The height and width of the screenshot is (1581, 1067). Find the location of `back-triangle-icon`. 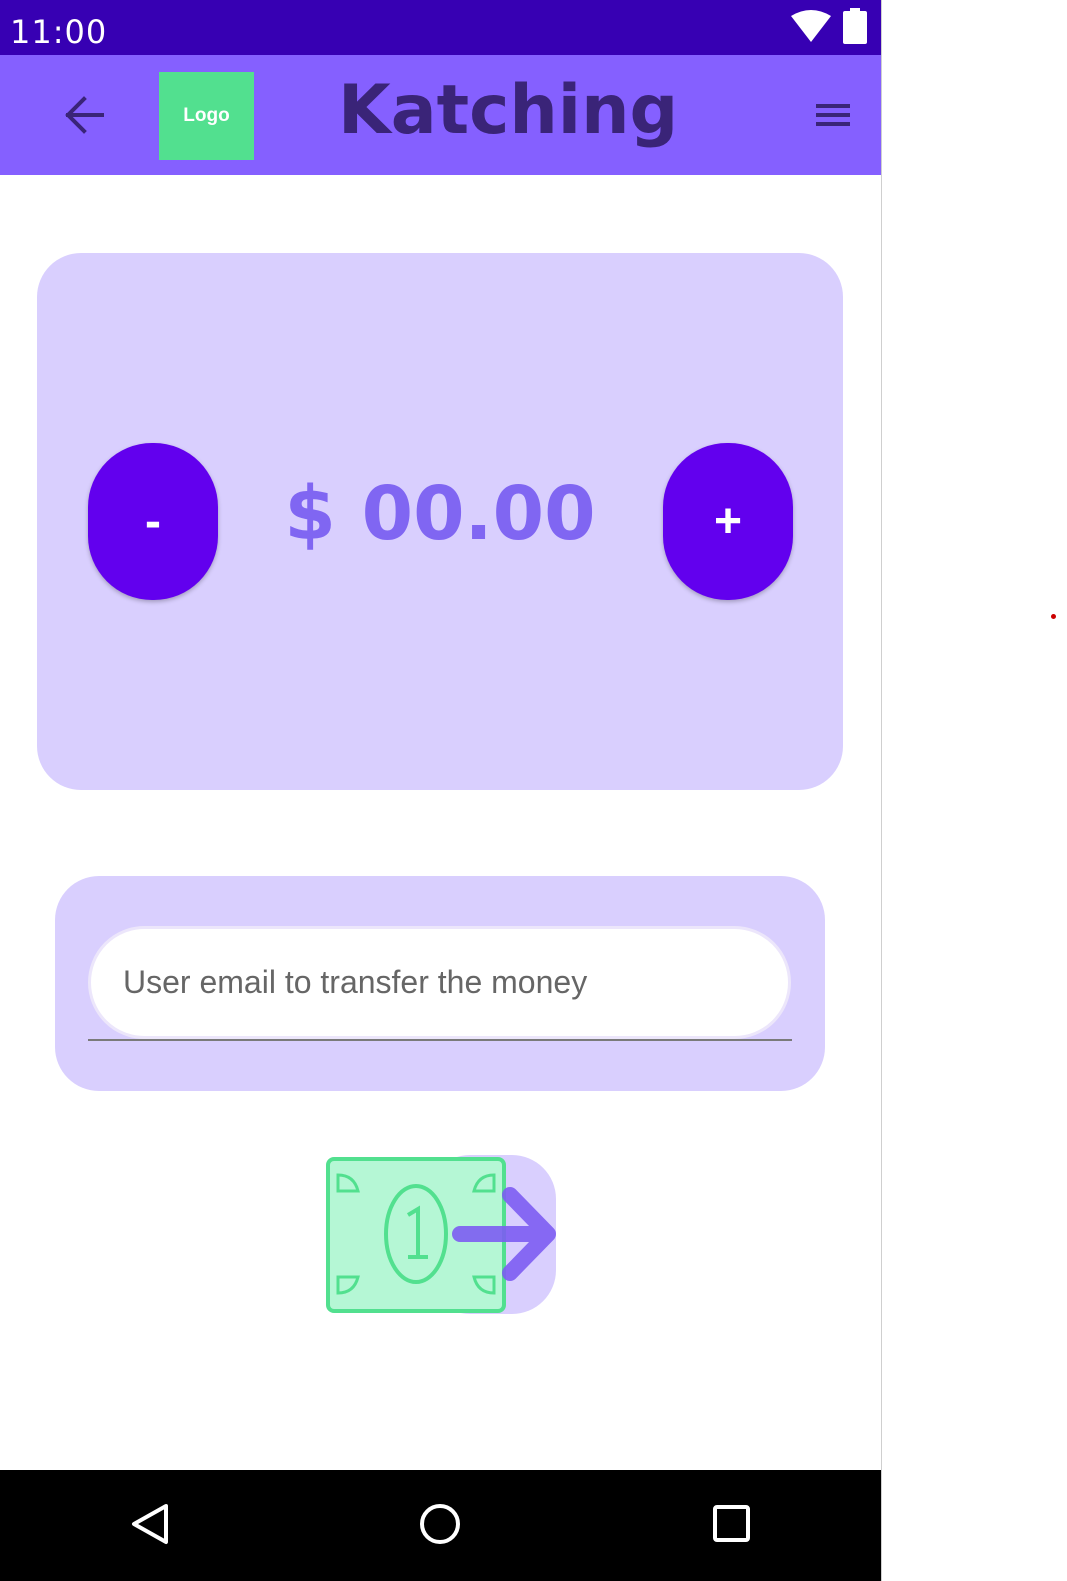

back-triangle-icon is located at coordinates (150, 1528).